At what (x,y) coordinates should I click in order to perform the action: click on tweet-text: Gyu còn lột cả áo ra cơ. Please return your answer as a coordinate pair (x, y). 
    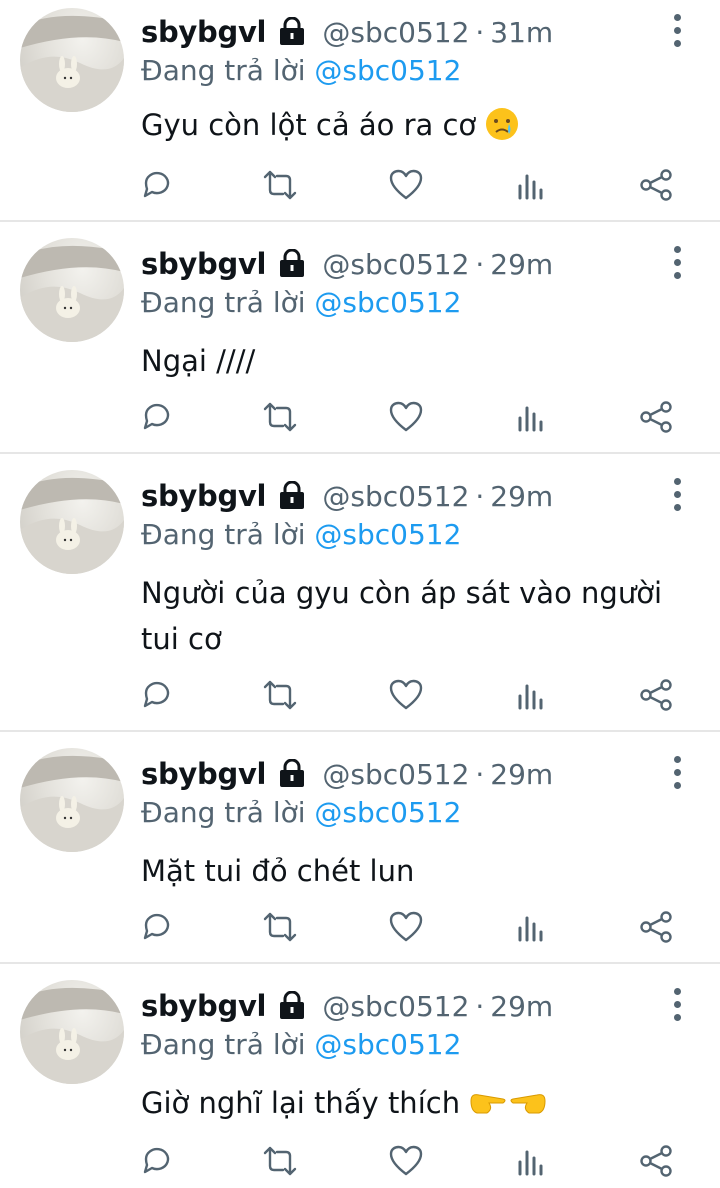
    Looking at the image, I should click on (411, 128).